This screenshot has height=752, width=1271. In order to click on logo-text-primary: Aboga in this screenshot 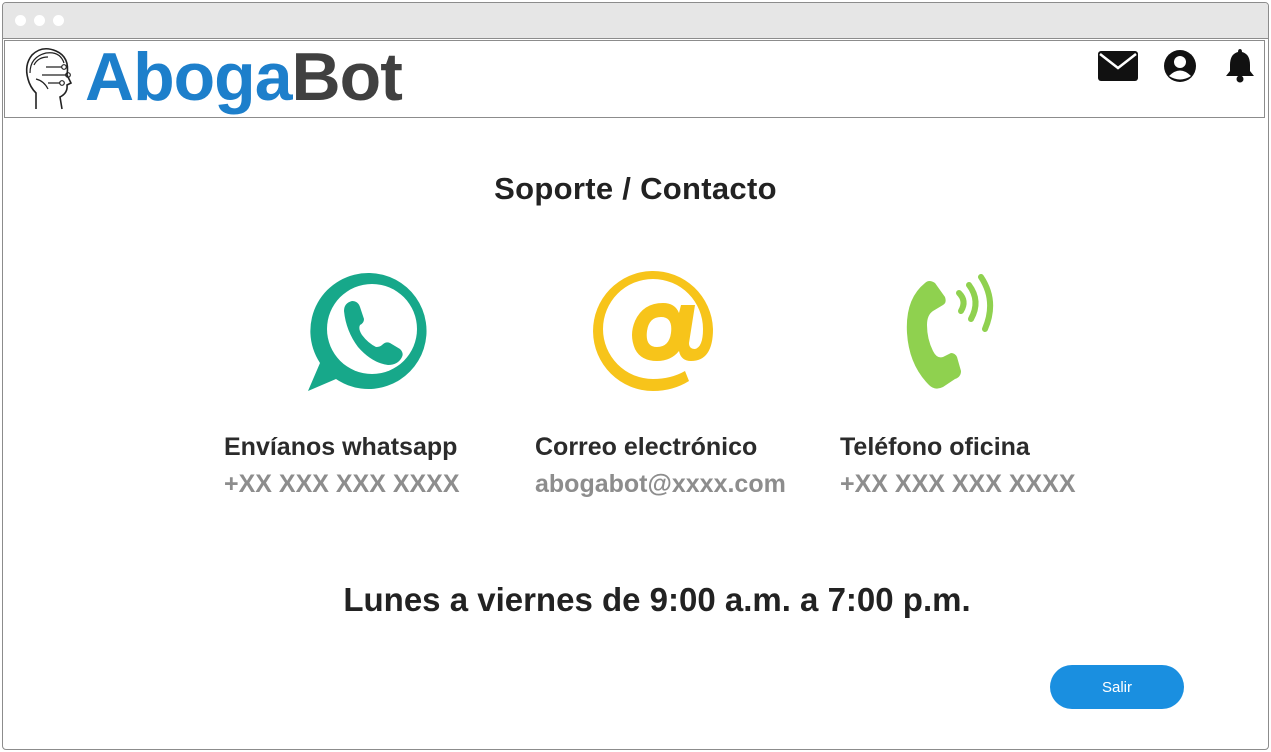, I will do `click(189, 77)`.